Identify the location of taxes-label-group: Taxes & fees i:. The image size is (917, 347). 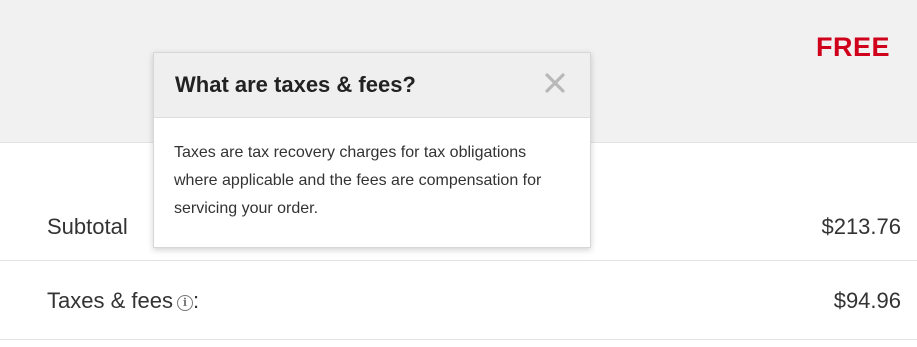
(123, 301).